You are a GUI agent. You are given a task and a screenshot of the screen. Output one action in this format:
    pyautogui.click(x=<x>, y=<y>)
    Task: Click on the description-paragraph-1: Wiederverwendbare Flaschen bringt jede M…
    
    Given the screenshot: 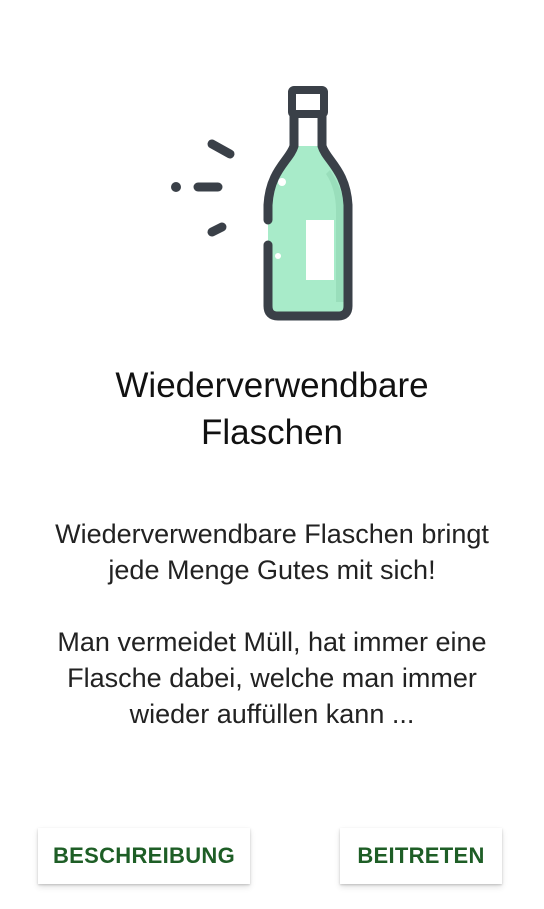 What is the action you would take?
    pyautogui.click(x=272, y=552)
    